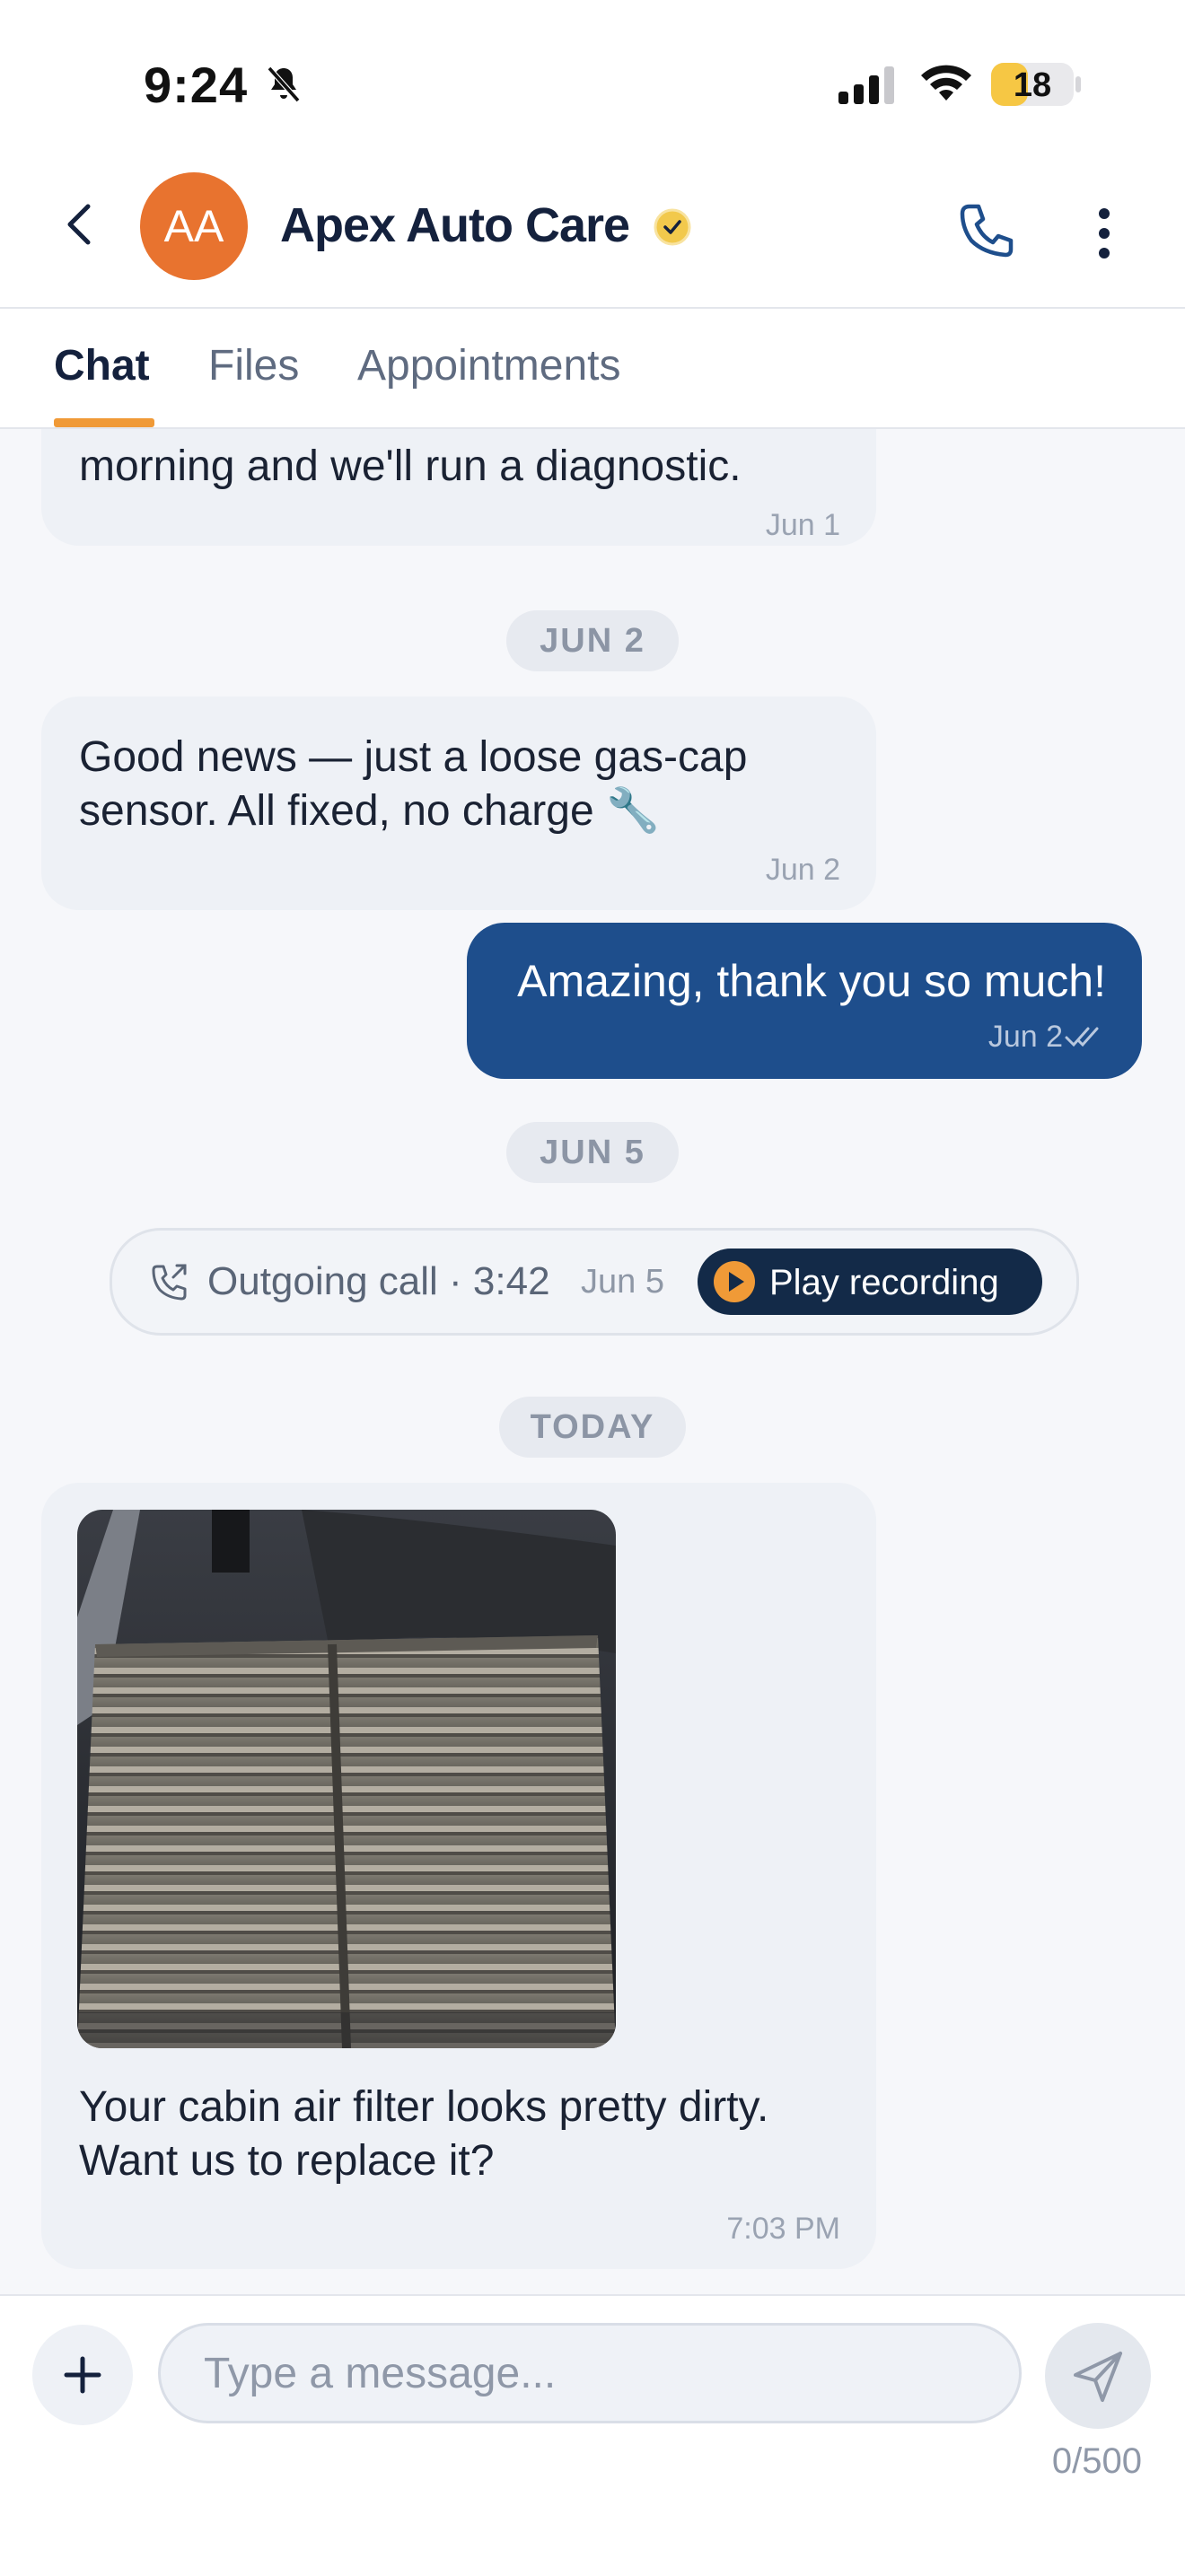 This screenshot has height=2576, width=1185. Describe the element at coordinates (169, 1282) in the screenshot. I see `outgoing-call-icon` at that location.